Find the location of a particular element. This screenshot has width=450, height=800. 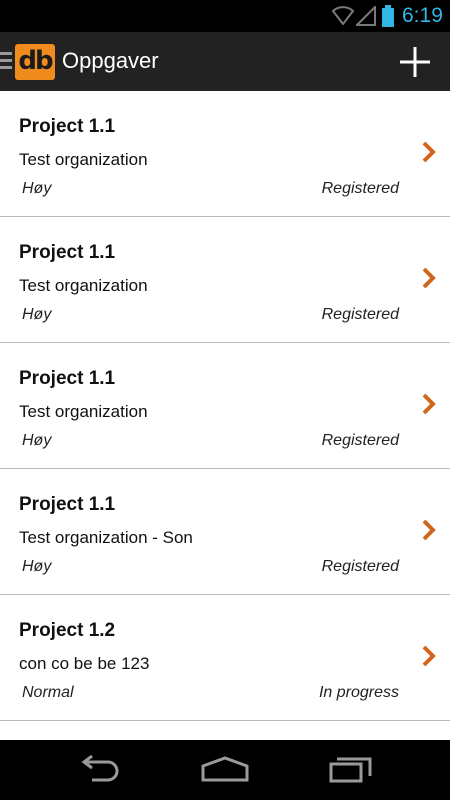

plus-icon is located at coordinates (415, 62).